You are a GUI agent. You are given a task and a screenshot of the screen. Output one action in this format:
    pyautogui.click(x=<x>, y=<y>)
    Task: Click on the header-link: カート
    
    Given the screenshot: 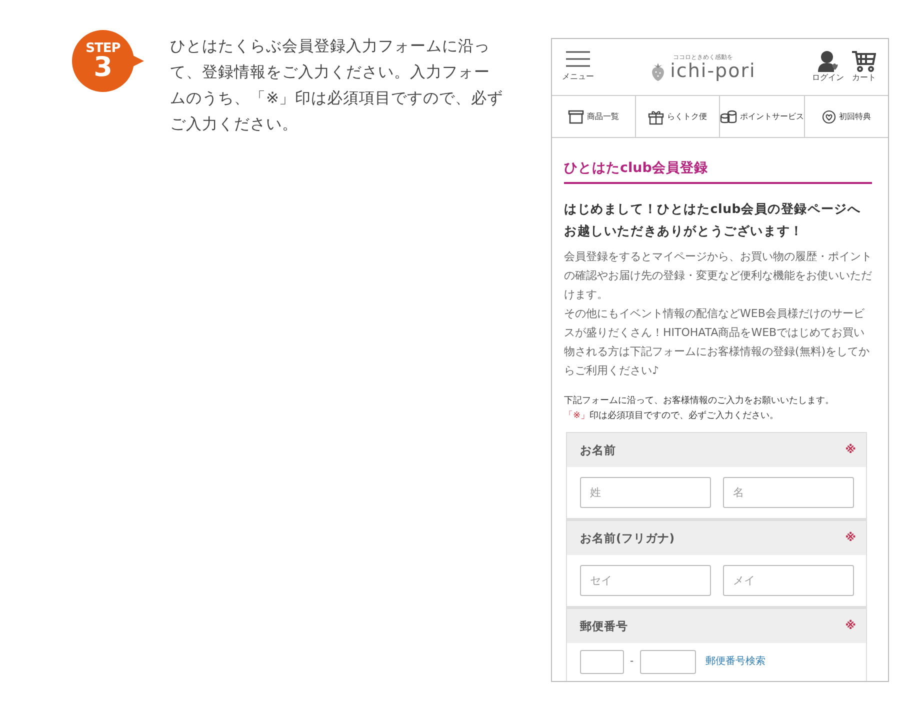 What is the action you would take?
    pyautogui.click(x=864, y=78)
    